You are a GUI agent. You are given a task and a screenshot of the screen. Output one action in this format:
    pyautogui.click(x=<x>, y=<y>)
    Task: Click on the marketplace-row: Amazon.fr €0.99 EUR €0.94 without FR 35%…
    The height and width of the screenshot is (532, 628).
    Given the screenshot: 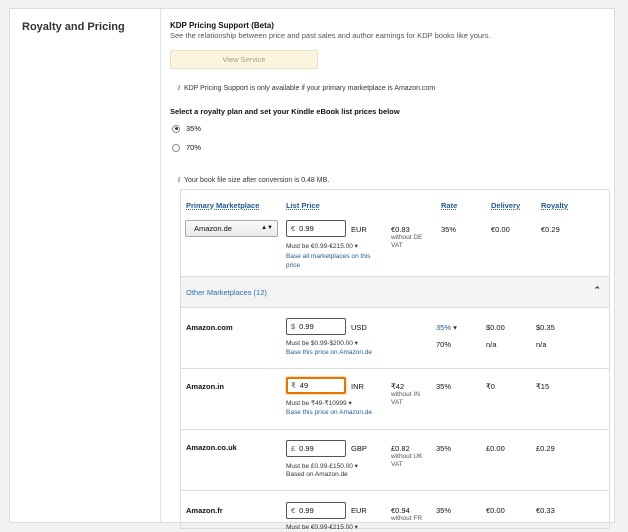 What is the action you would take?
    pyautogui.click(x=395, y=512)
    